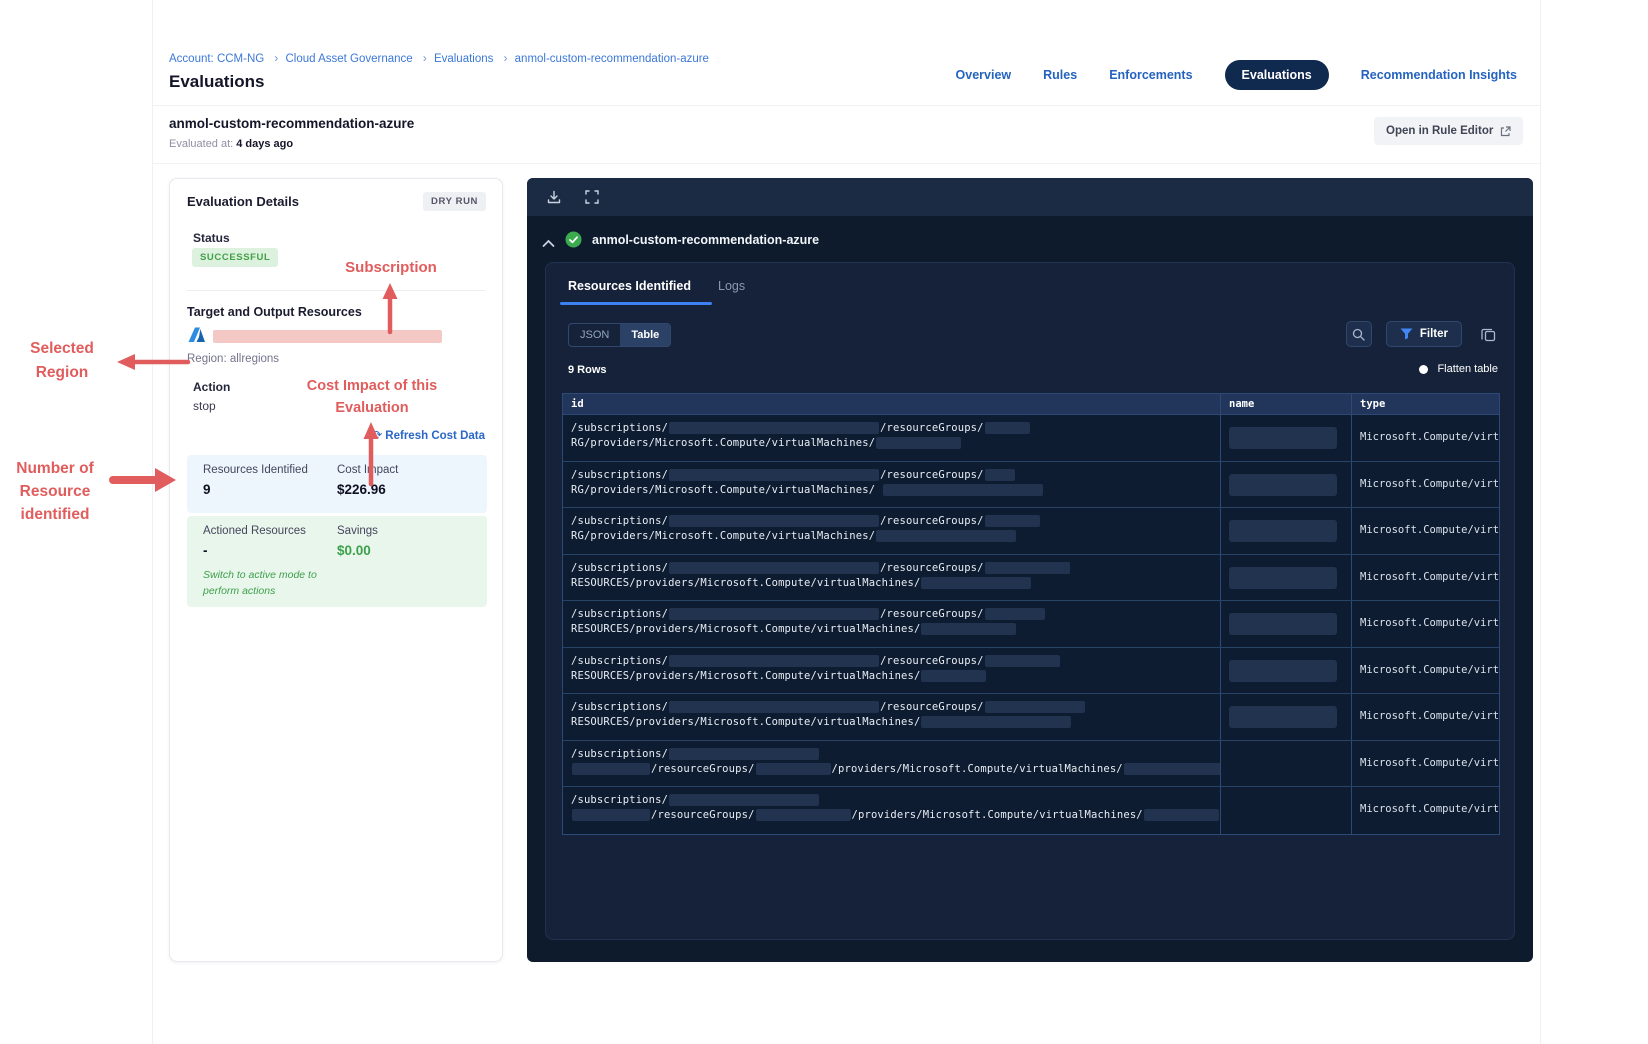 The image size is (1648, 1044). I want to click on active-tab-underline, so click(636, 303).